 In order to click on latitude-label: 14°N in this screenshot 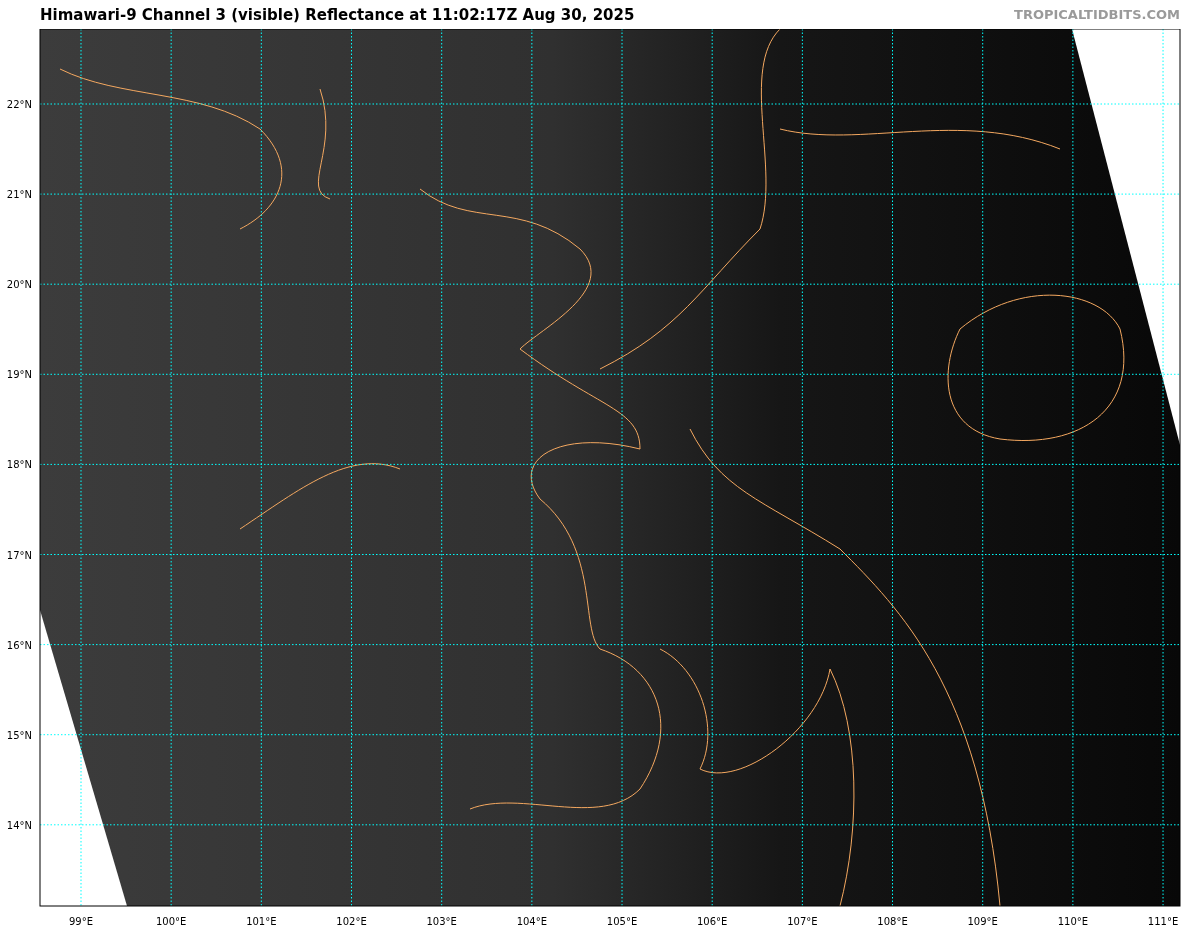, I will do `click(19, 825)`.